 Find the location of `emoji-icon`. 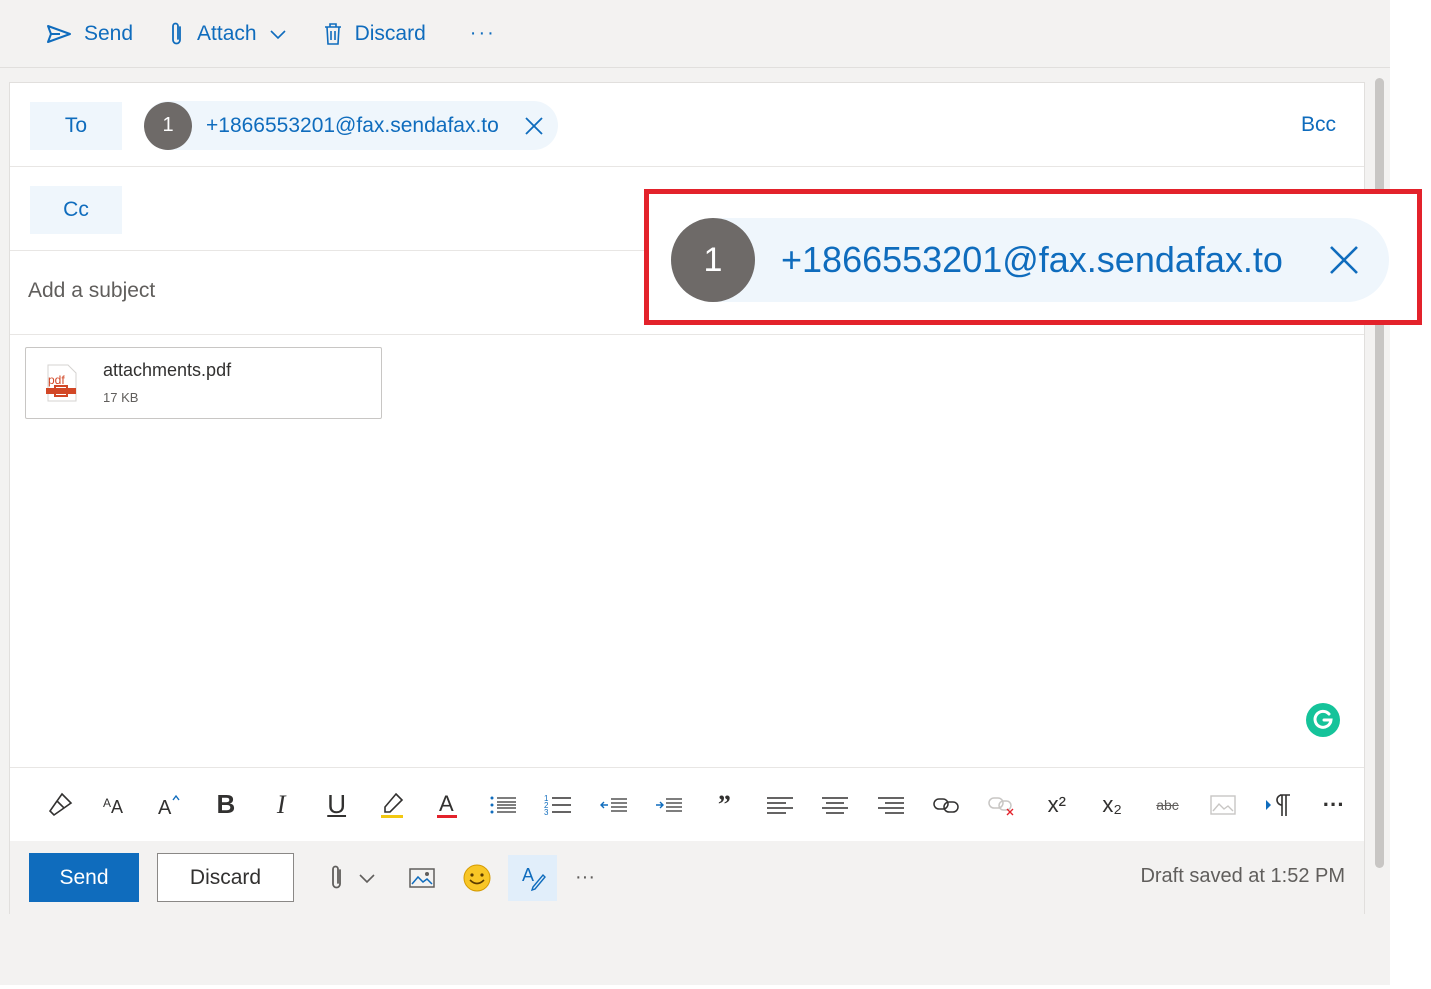

emoji-icon is located at coordinates (477, 877).